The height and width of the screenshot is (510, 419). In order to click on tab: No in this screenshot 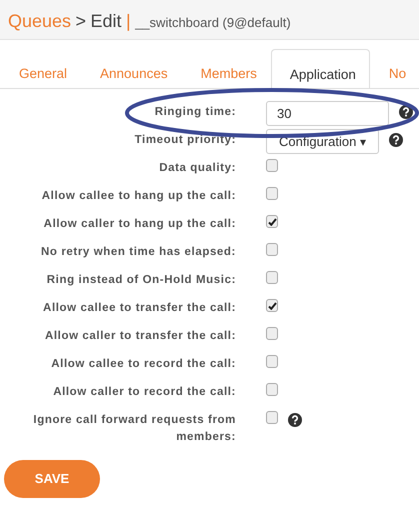, I will do `click(394, 68)`.